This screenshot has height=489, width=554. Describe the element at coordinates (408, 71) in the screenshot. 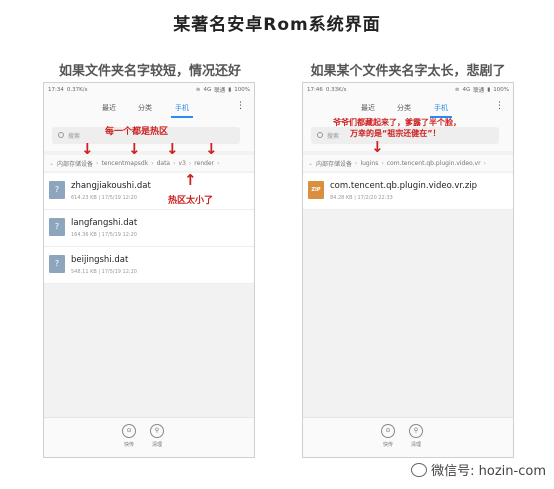

I see `right-subtitle: 如果某个文件夹名字太长，悲剧了` at that location.